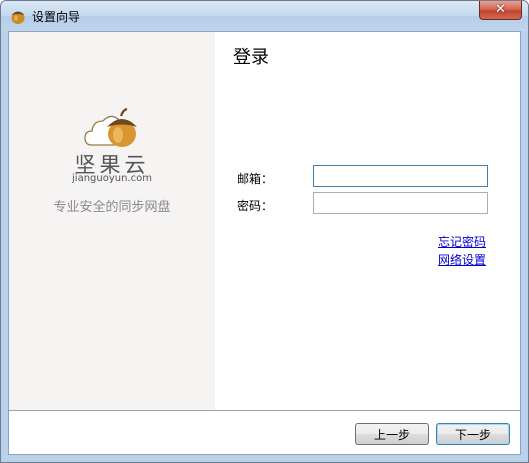  Describe the element at coordinates (462, 241) in the screenshot. I see `forgot-password-link: 忘记密码` at that location.